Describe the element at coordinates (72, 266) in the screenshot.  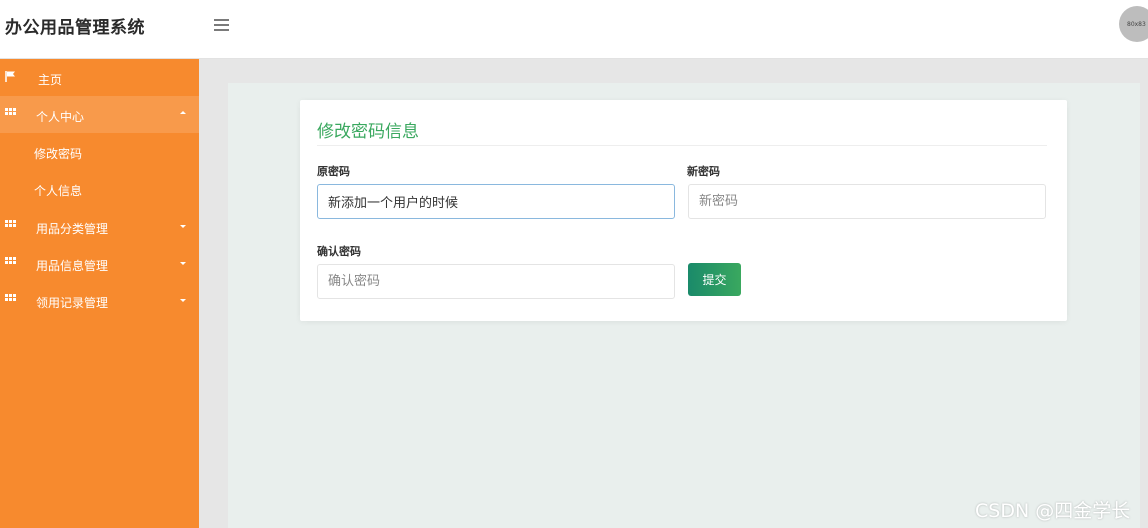
I see `sidebar-item-label: 用品信息管理` at that location.